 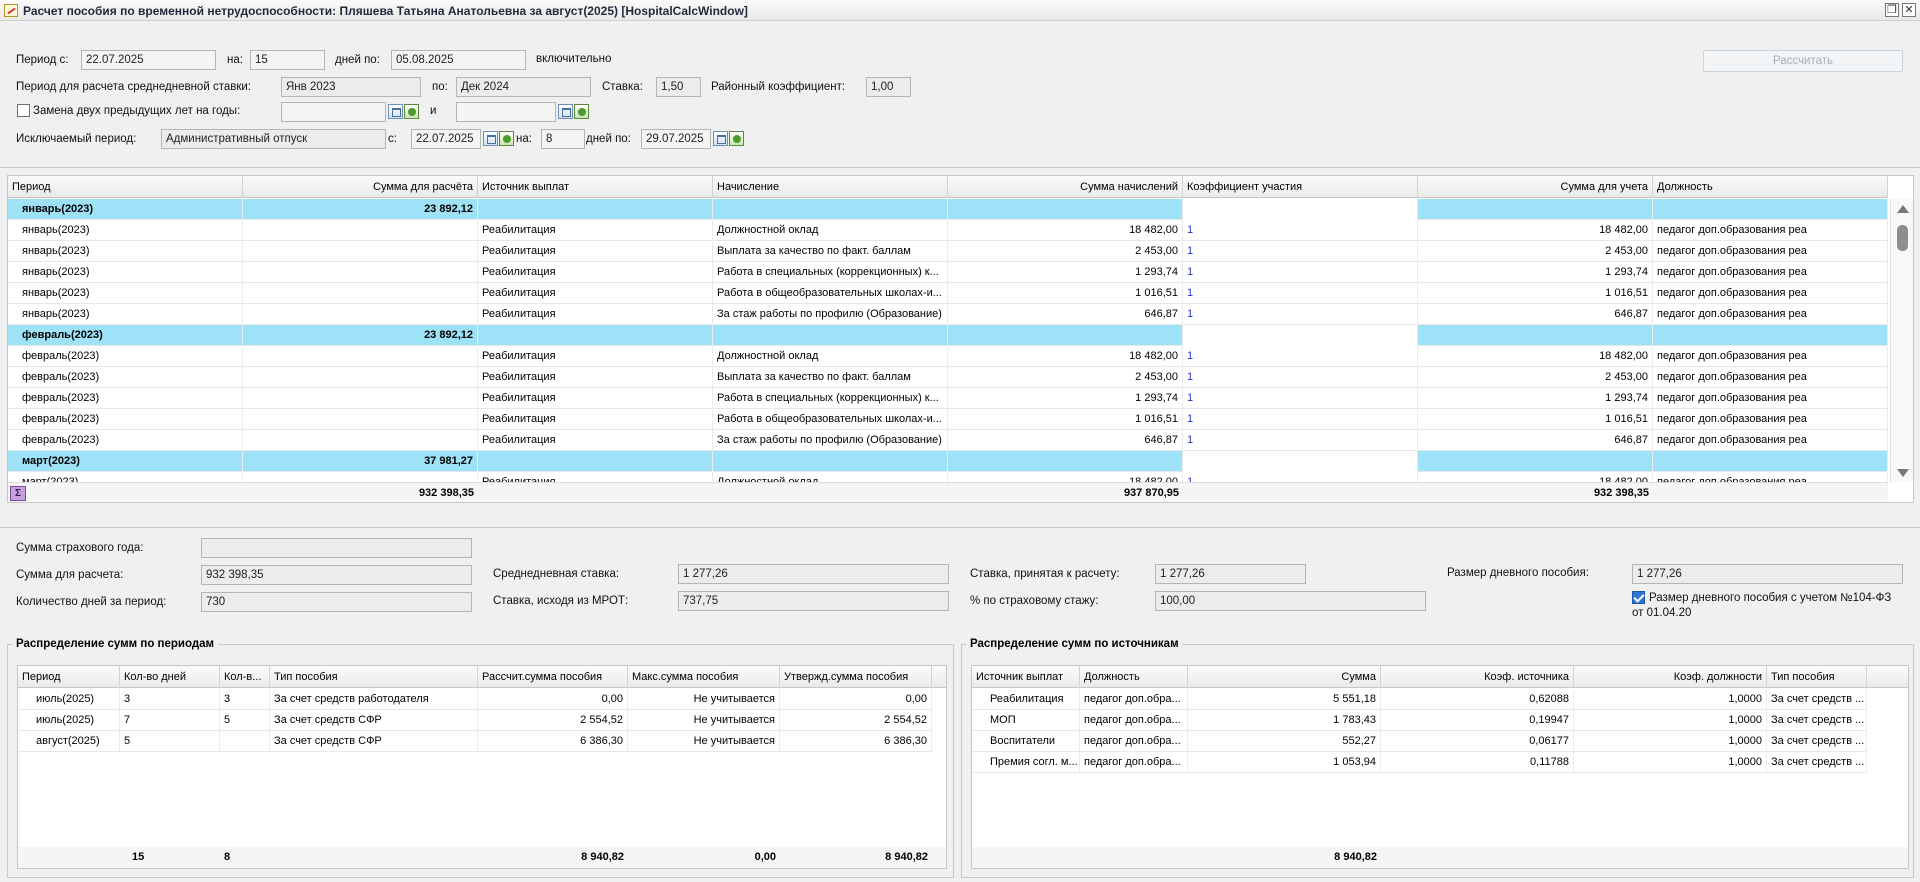 I want to click on replace-year2-field, so click(x=506, y=112).